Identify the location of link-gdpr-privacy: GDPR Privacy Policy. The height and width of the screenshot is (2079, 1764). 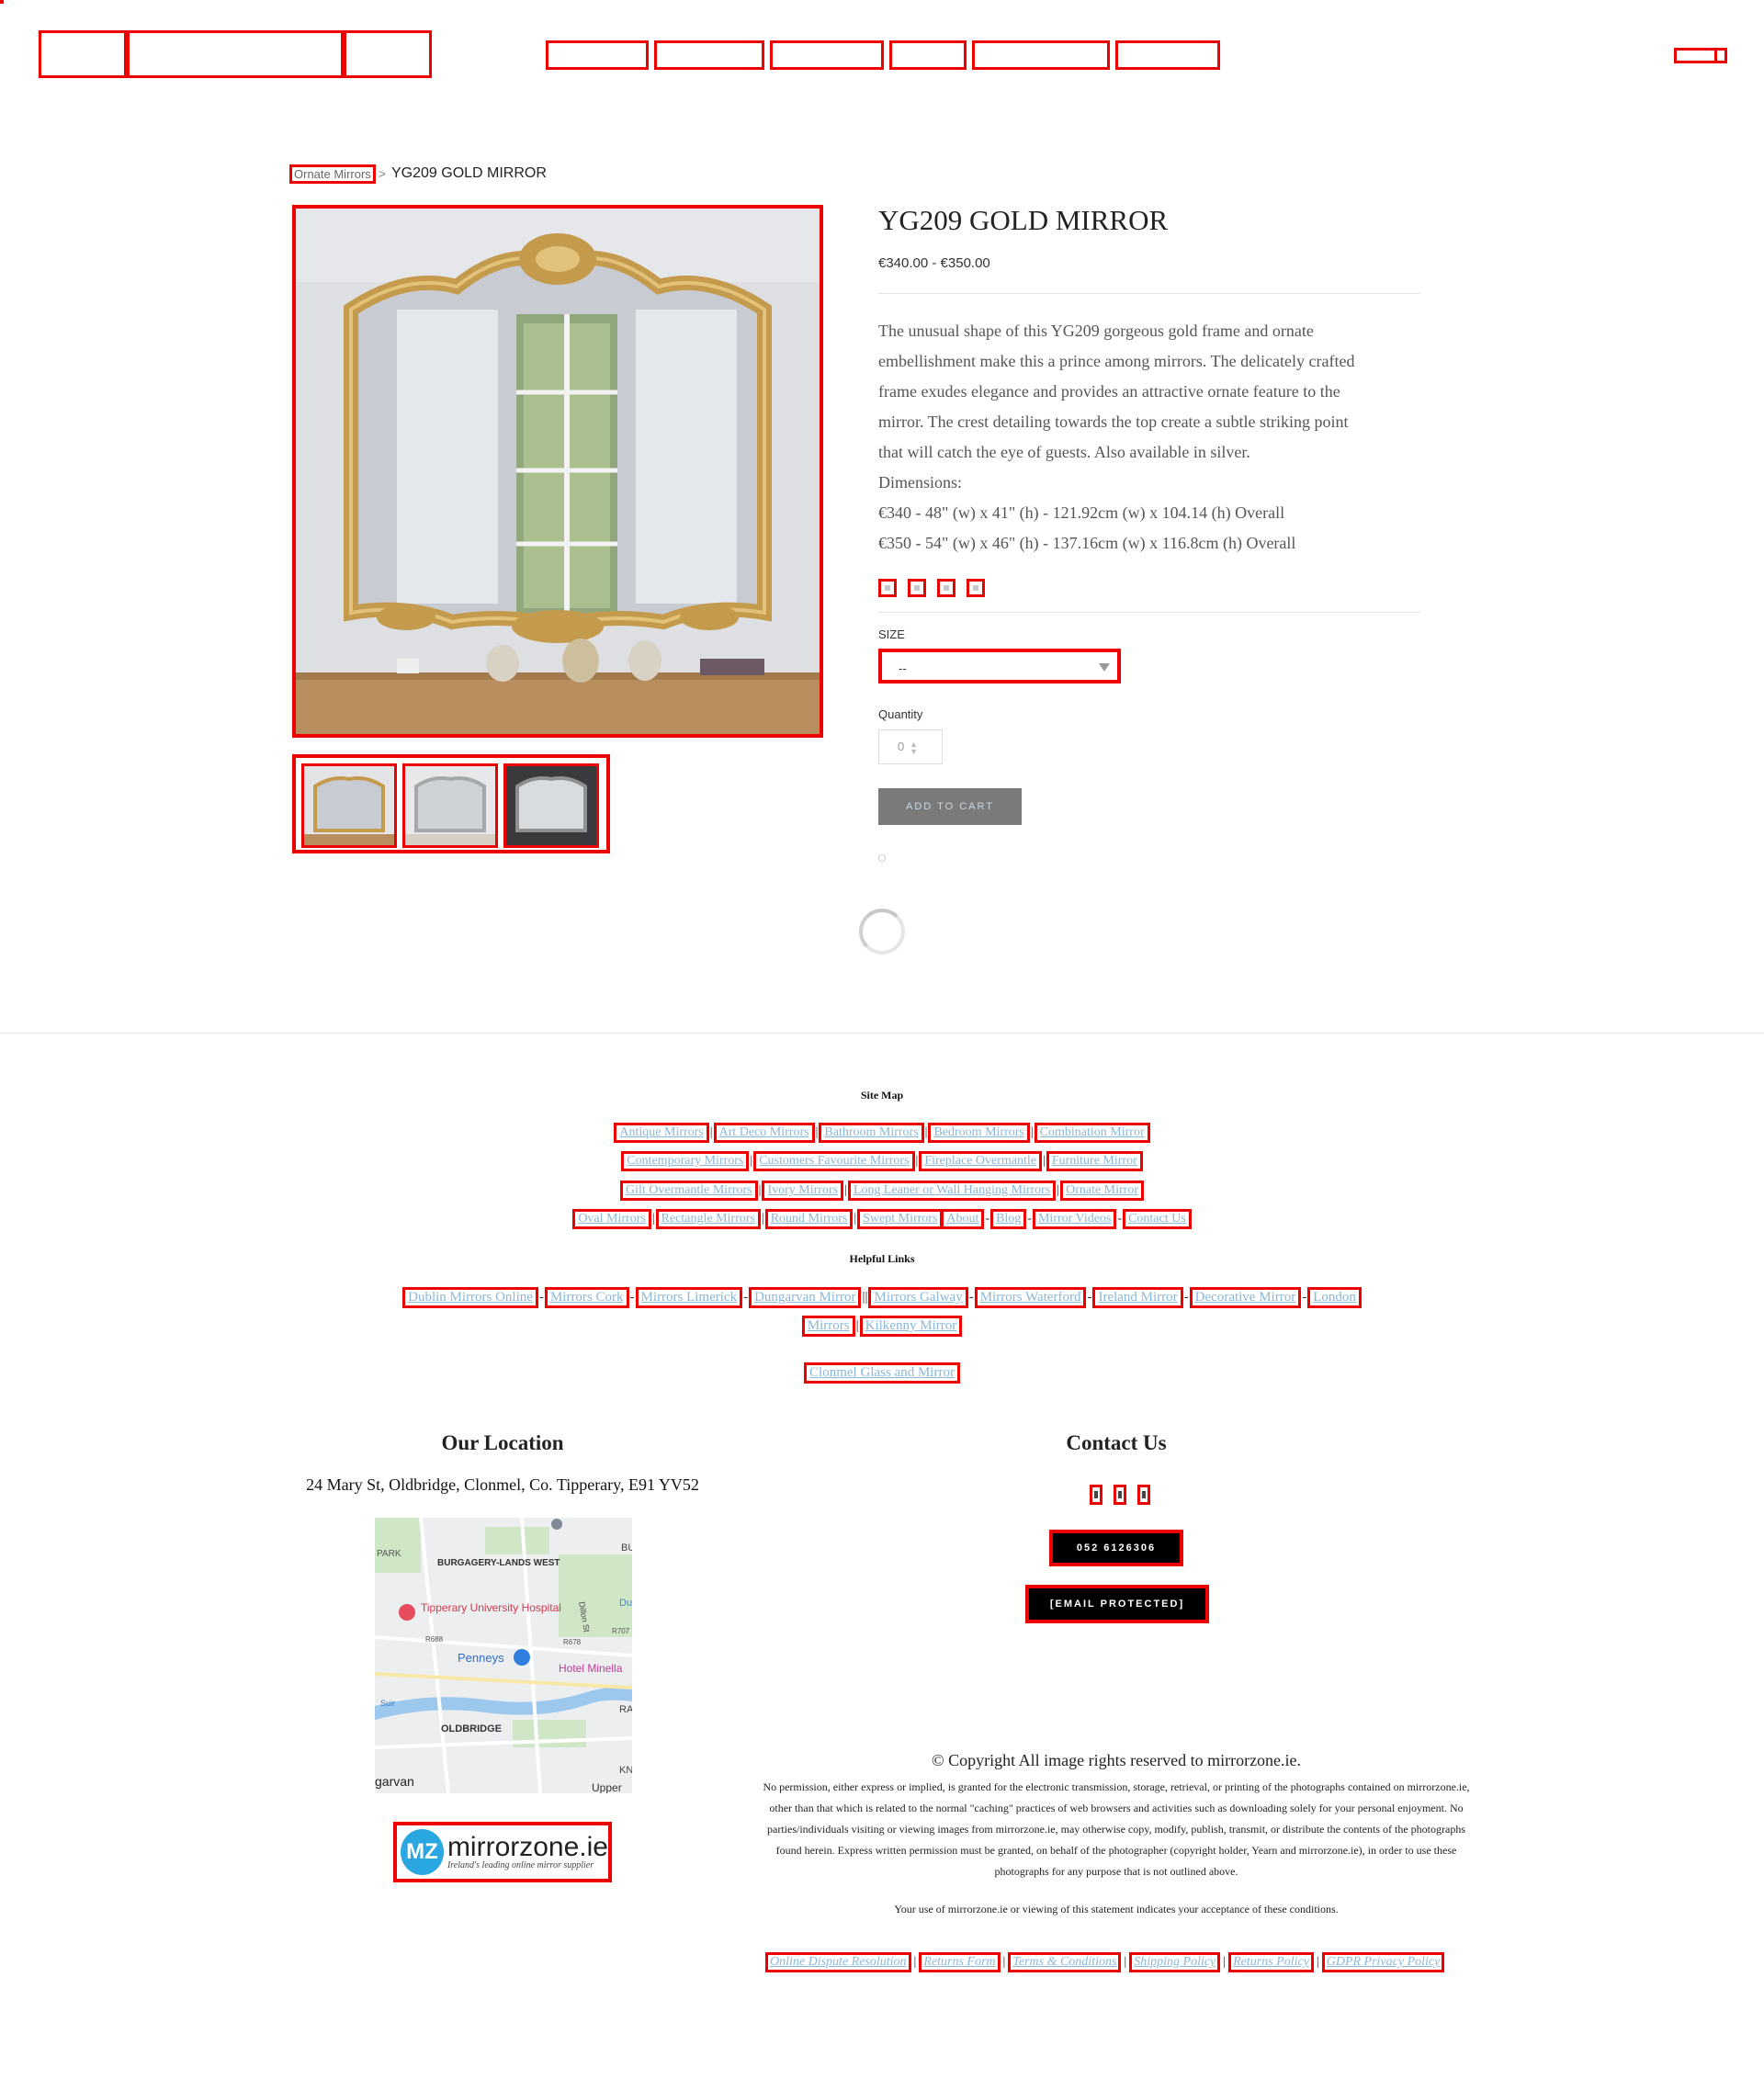
(1383, 1962).